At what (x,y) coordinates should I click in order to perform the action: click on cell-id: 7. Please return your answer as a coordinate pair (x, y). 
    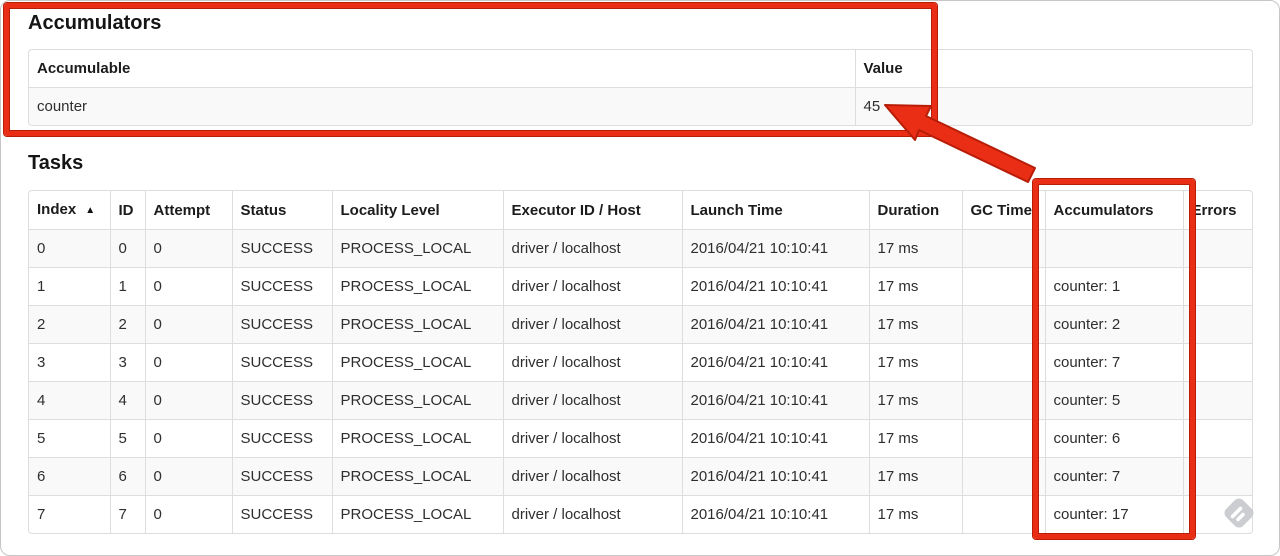
    Looking at the image, I should click on (128, 514).